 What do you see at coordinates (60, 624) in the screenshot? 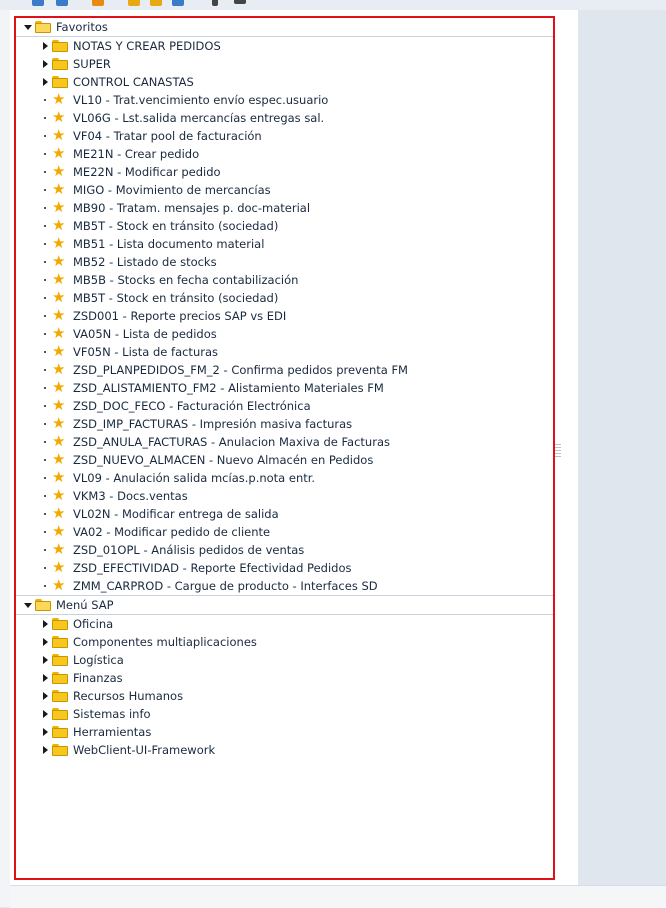
I see `folder-icon` at bounding box center [60, 624].